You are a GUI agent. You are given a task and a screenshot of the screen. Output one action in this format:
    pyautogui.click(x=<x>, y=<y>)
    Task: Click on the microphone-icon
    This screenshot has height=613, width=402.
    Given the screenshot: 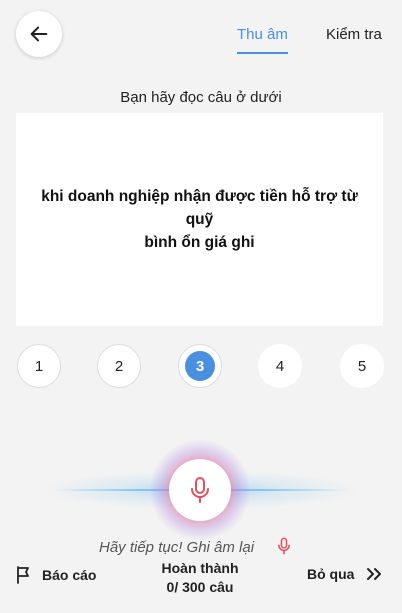 What is the action you would take?
    pyautogui.click(x=200, y=490)
    